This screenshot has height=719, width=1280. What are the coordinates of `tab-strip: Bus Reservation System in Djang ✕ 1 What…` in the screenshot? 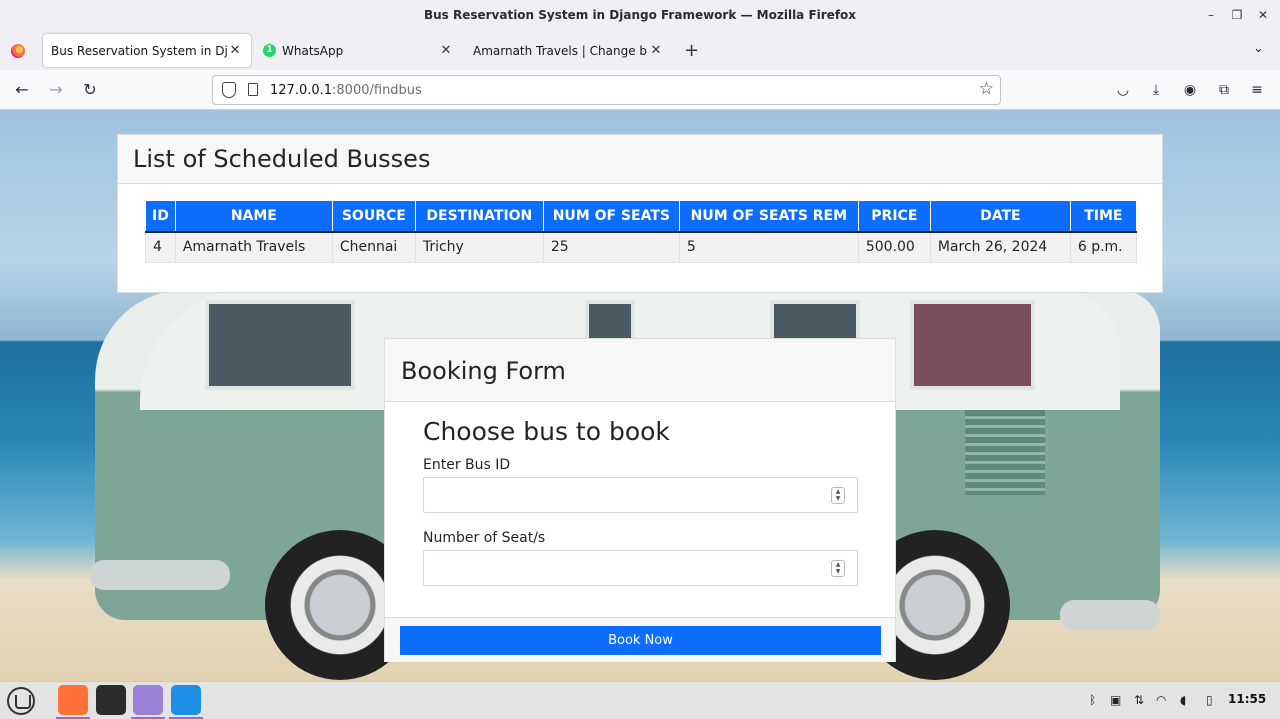 It's located at (640, 50).